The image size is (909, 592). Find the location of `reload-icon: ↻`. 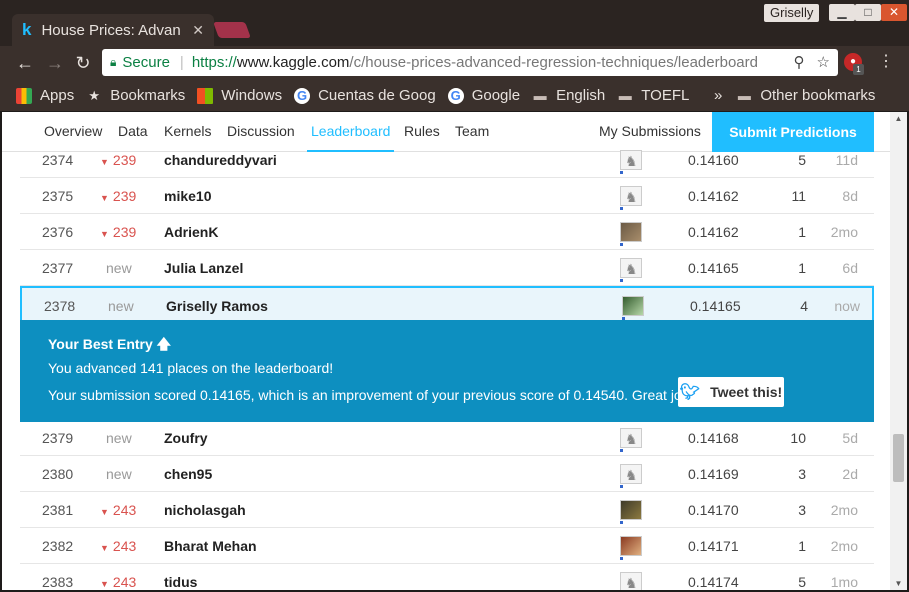

reload-icon: ↻ is located at coordinates (83, 63).